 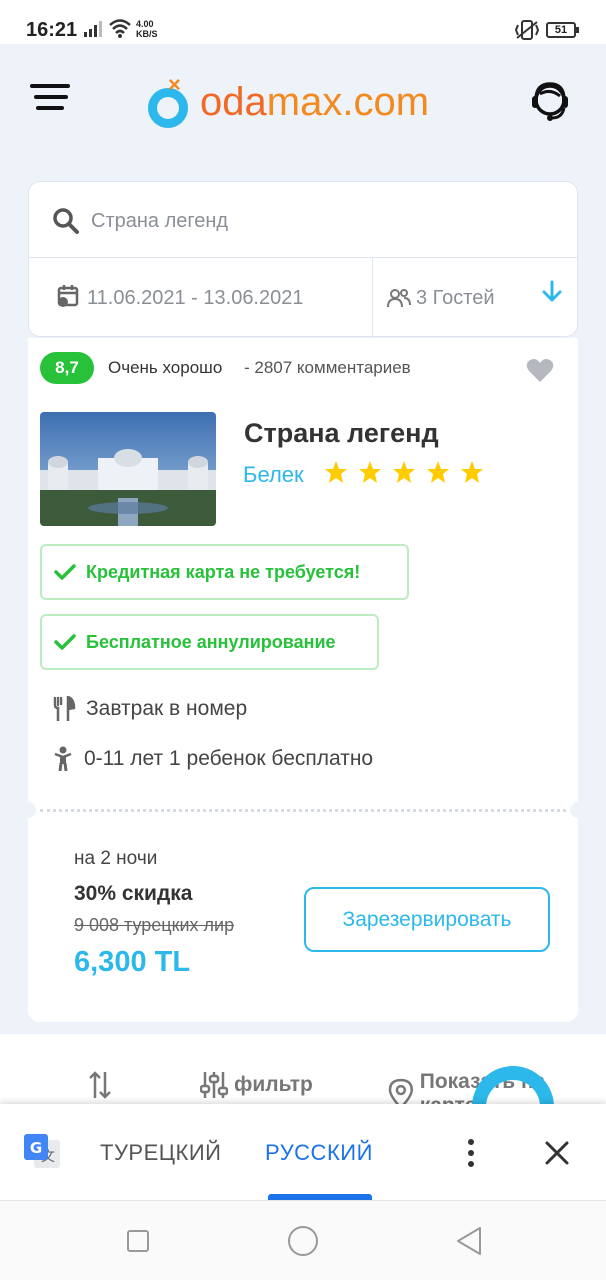 I want to click on logo-text: odamax.com, so click(x=315, y=101).